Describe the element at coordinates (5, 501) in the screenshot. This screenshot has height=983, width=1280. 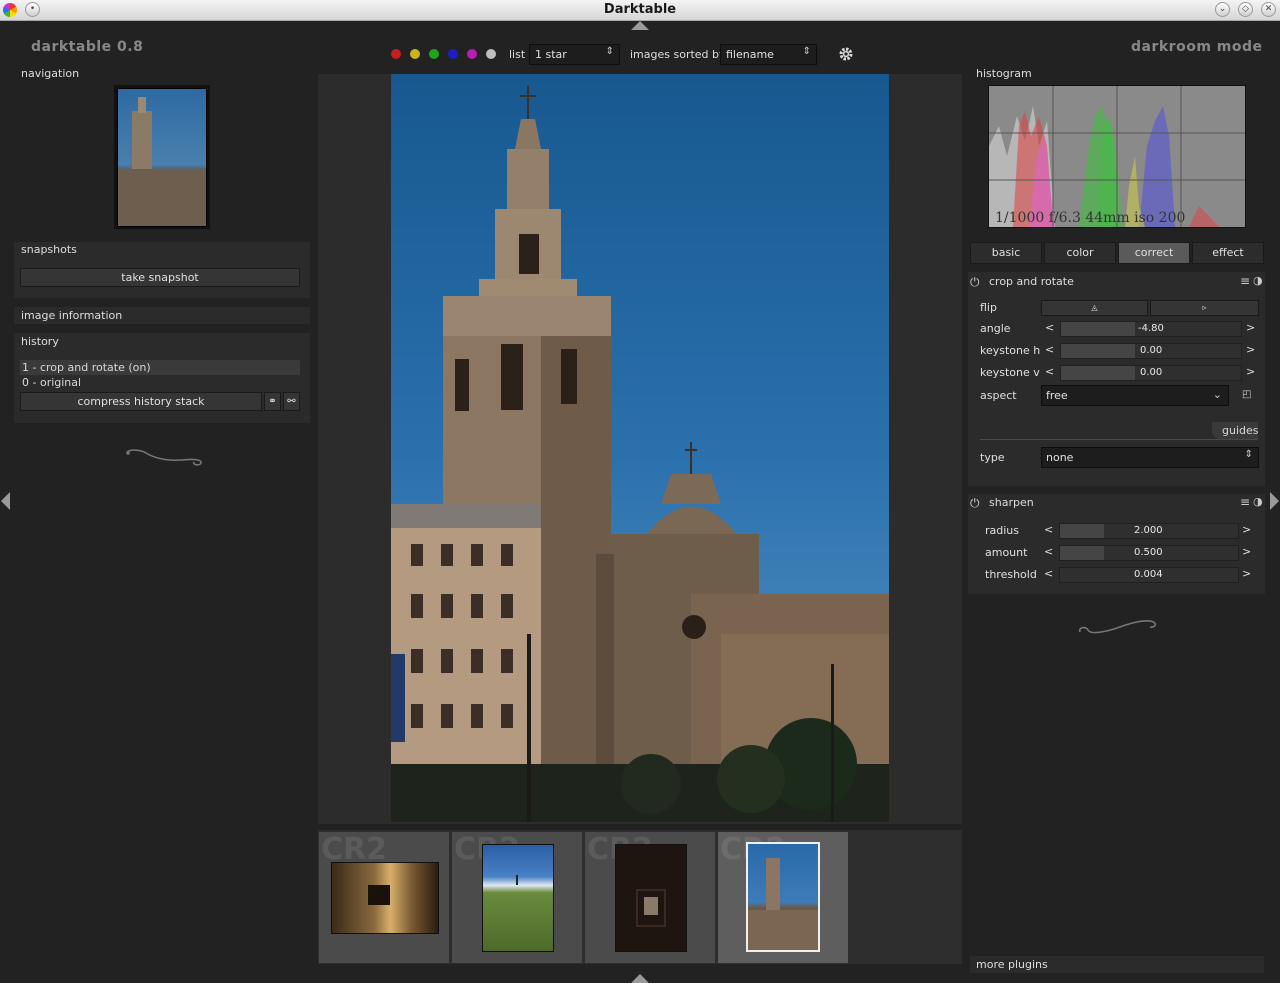
I see `left-panel-toggle-icon` at that location.